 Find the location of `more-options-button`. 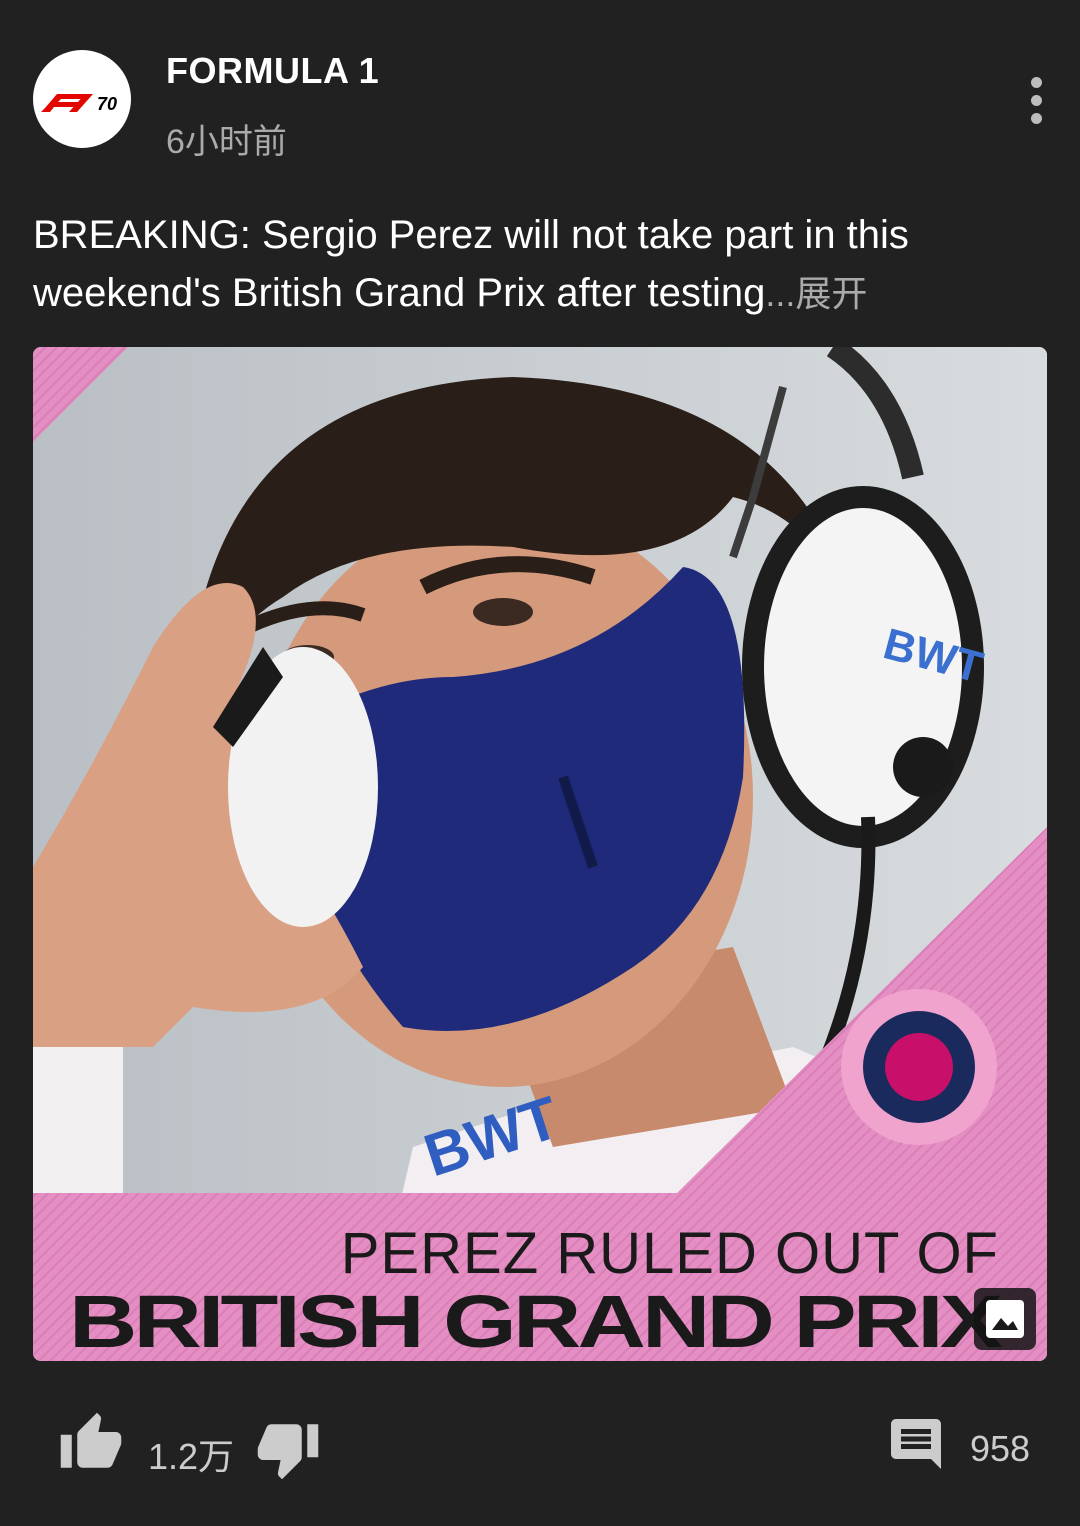

more-options-button is located at coordinates (1036, 100).